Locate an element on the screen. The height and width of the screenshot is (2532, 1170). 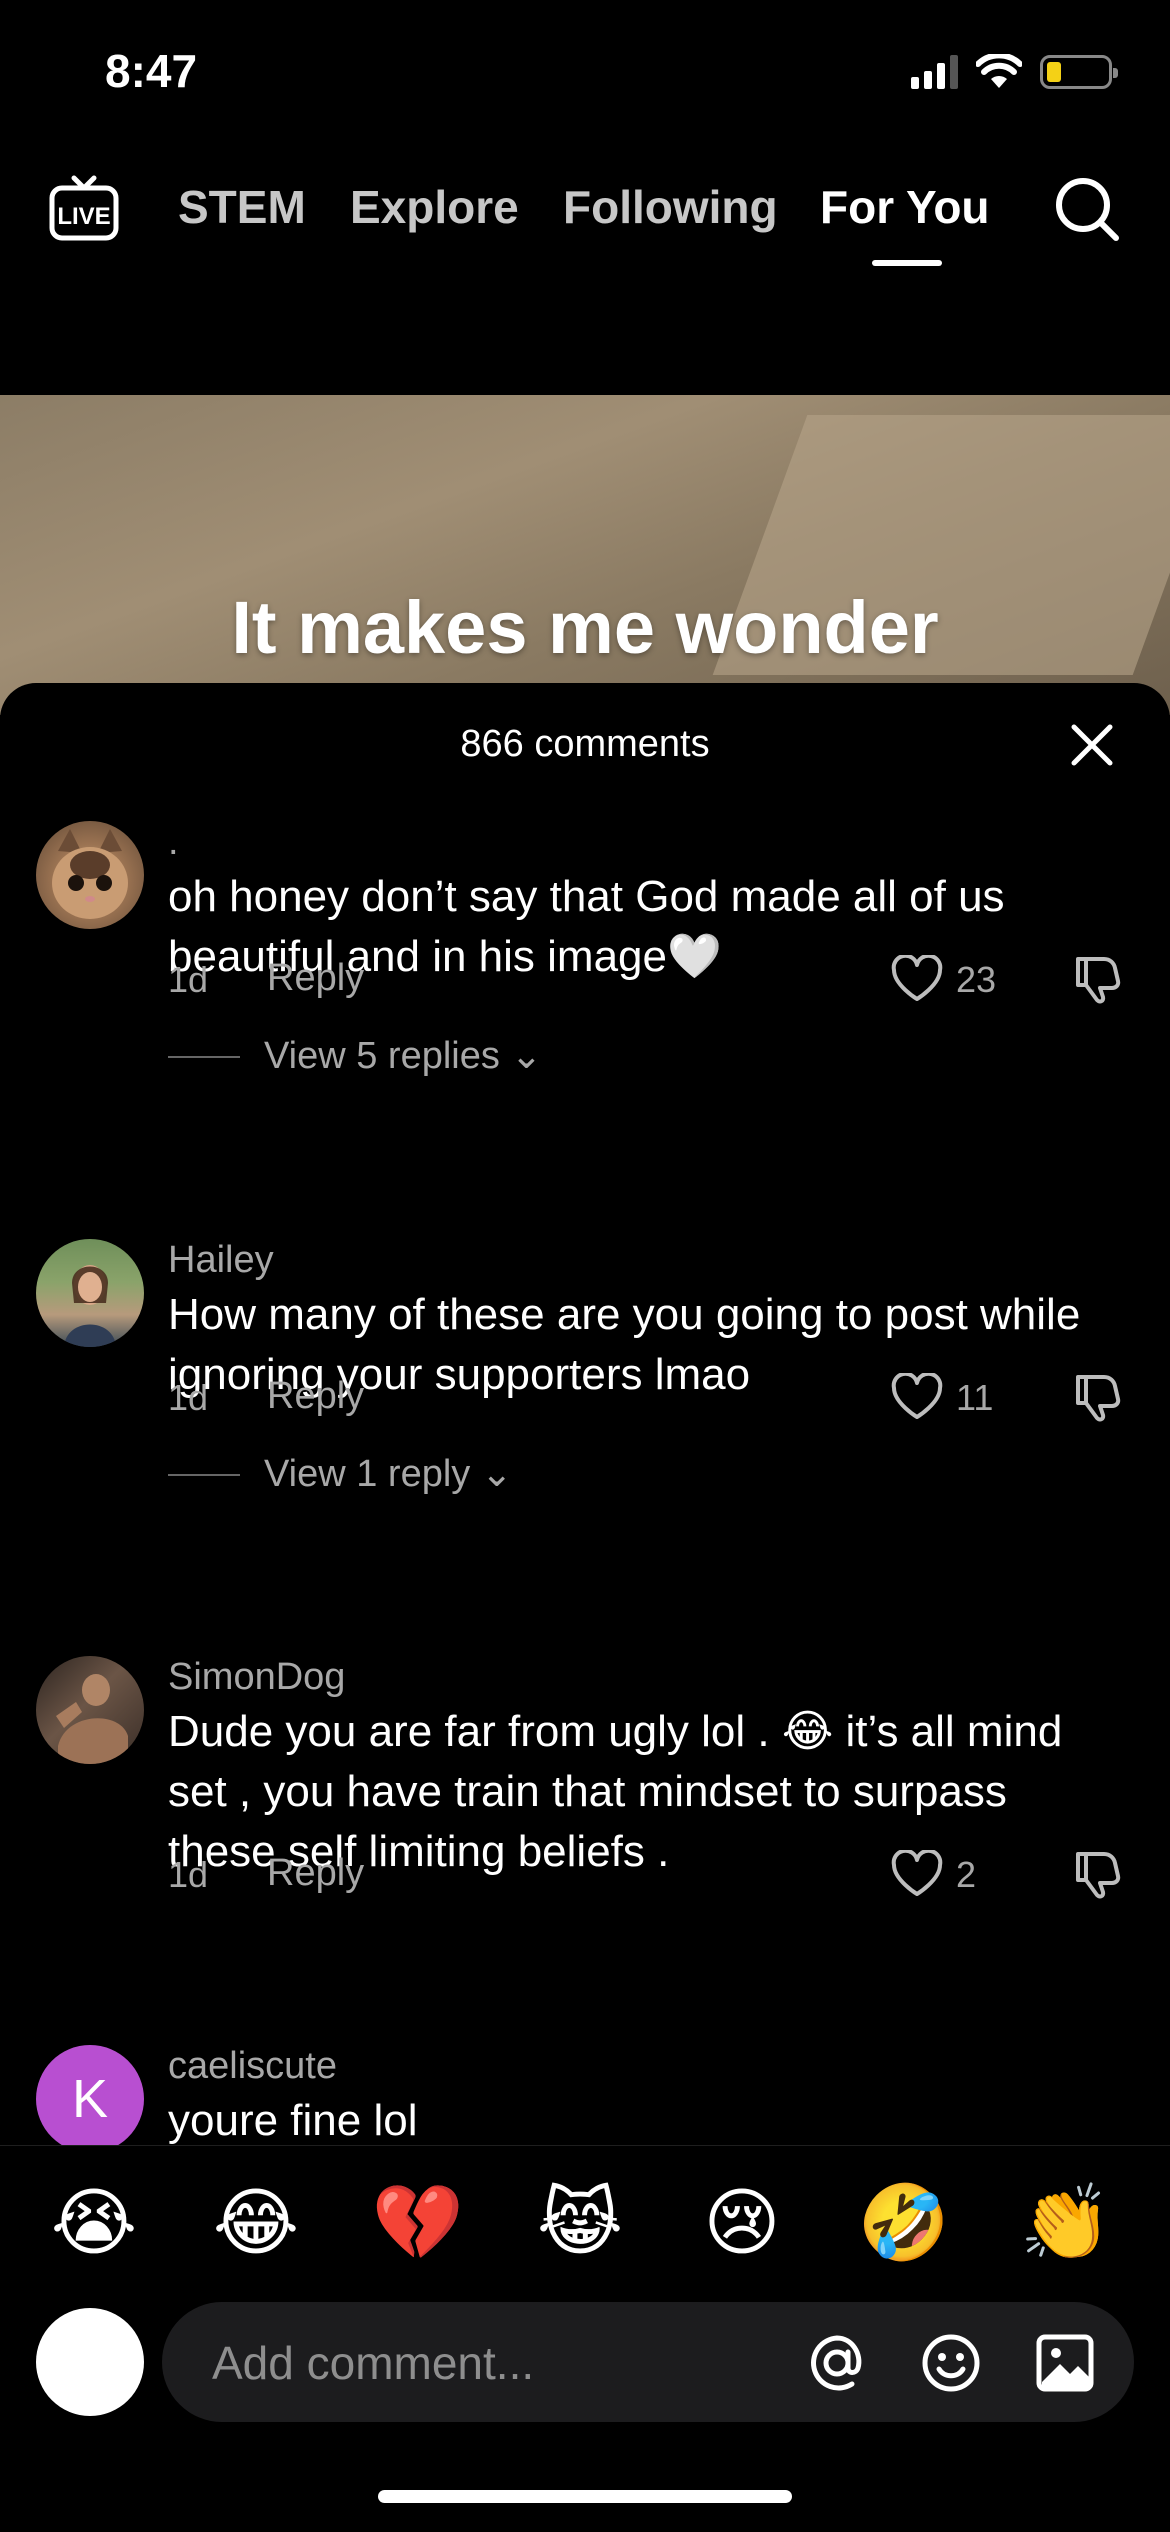
top-nav: LIVE STEM Explore Following For You is located at coordinates (585, 215).